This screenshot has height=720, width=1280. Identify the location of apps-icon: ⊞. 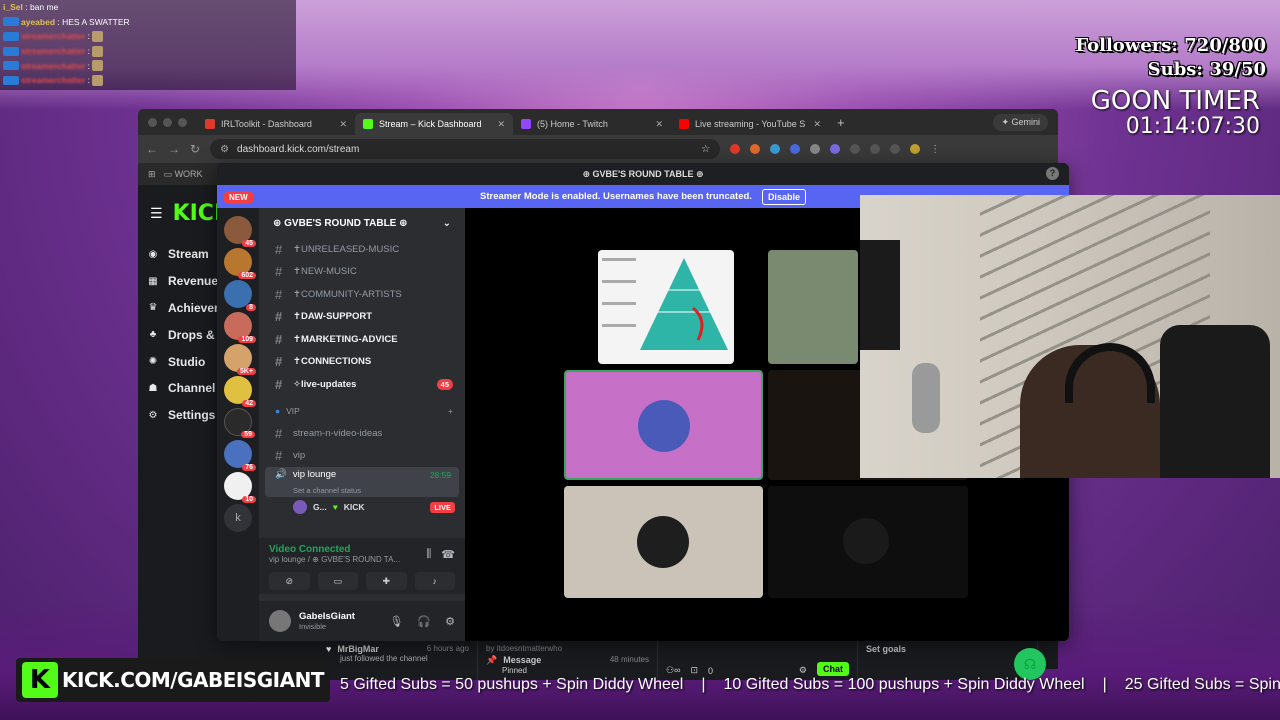
(152, 174).